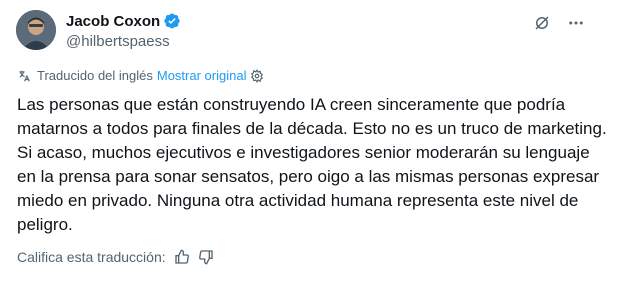 This screenshot has height=284, width=630. What do you see at coordinates (257, 75) in the screenshot?
I see `gear-icon` at bounding box center [257, 75].